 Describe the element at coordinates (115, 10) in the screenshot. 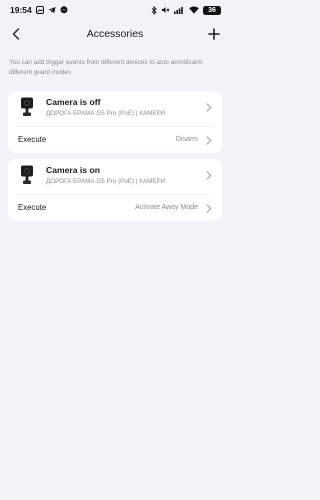

I see `status-bar: 19:54 36` at that location.